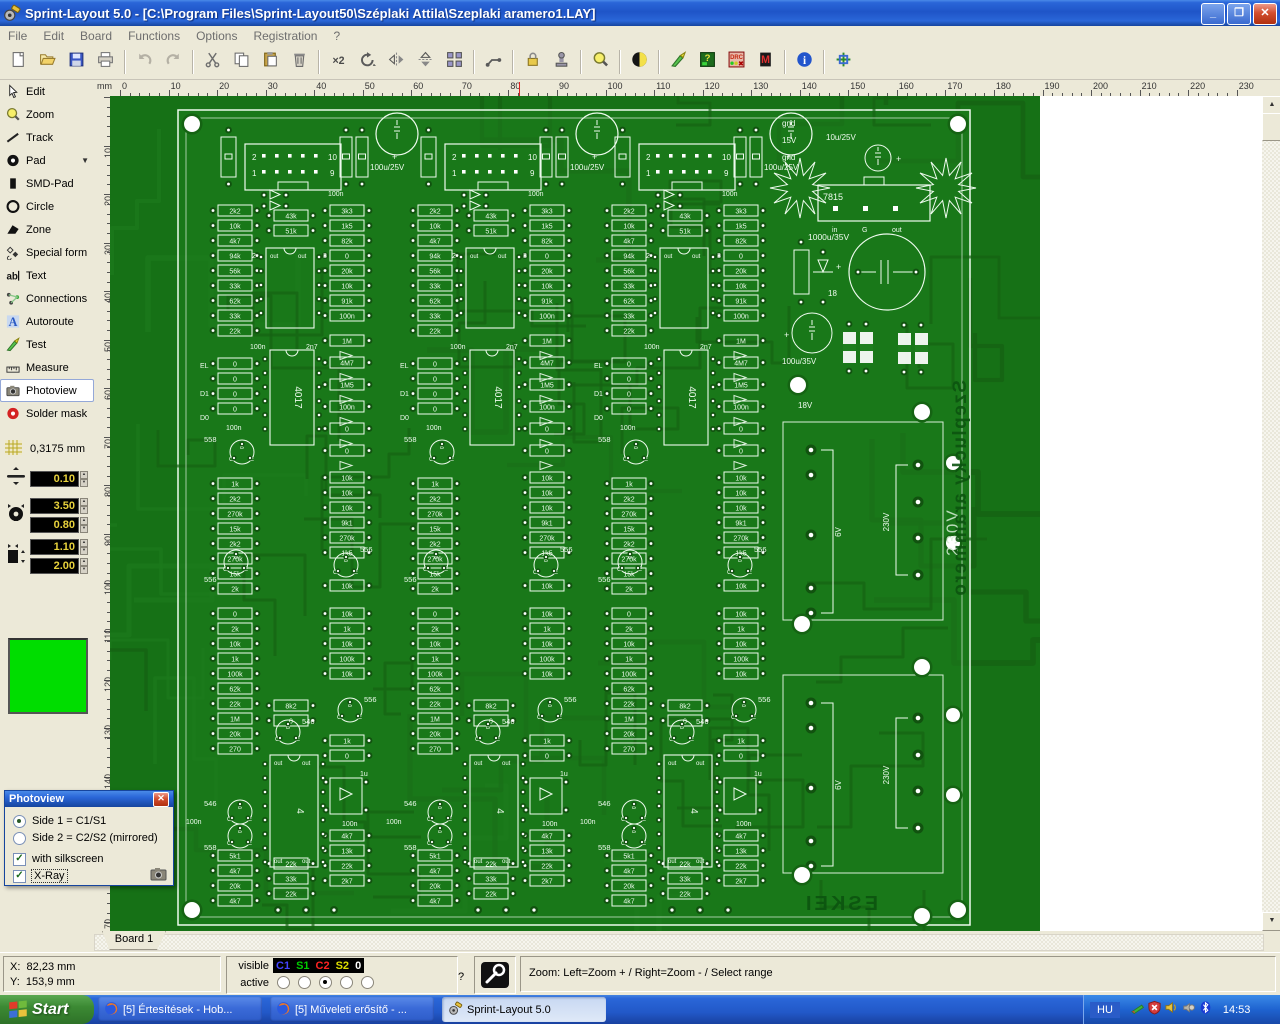  Describe the element at coordinates (19, 859) in the screenshot. I see `silkscreen-checkbox: ✓` at that location.